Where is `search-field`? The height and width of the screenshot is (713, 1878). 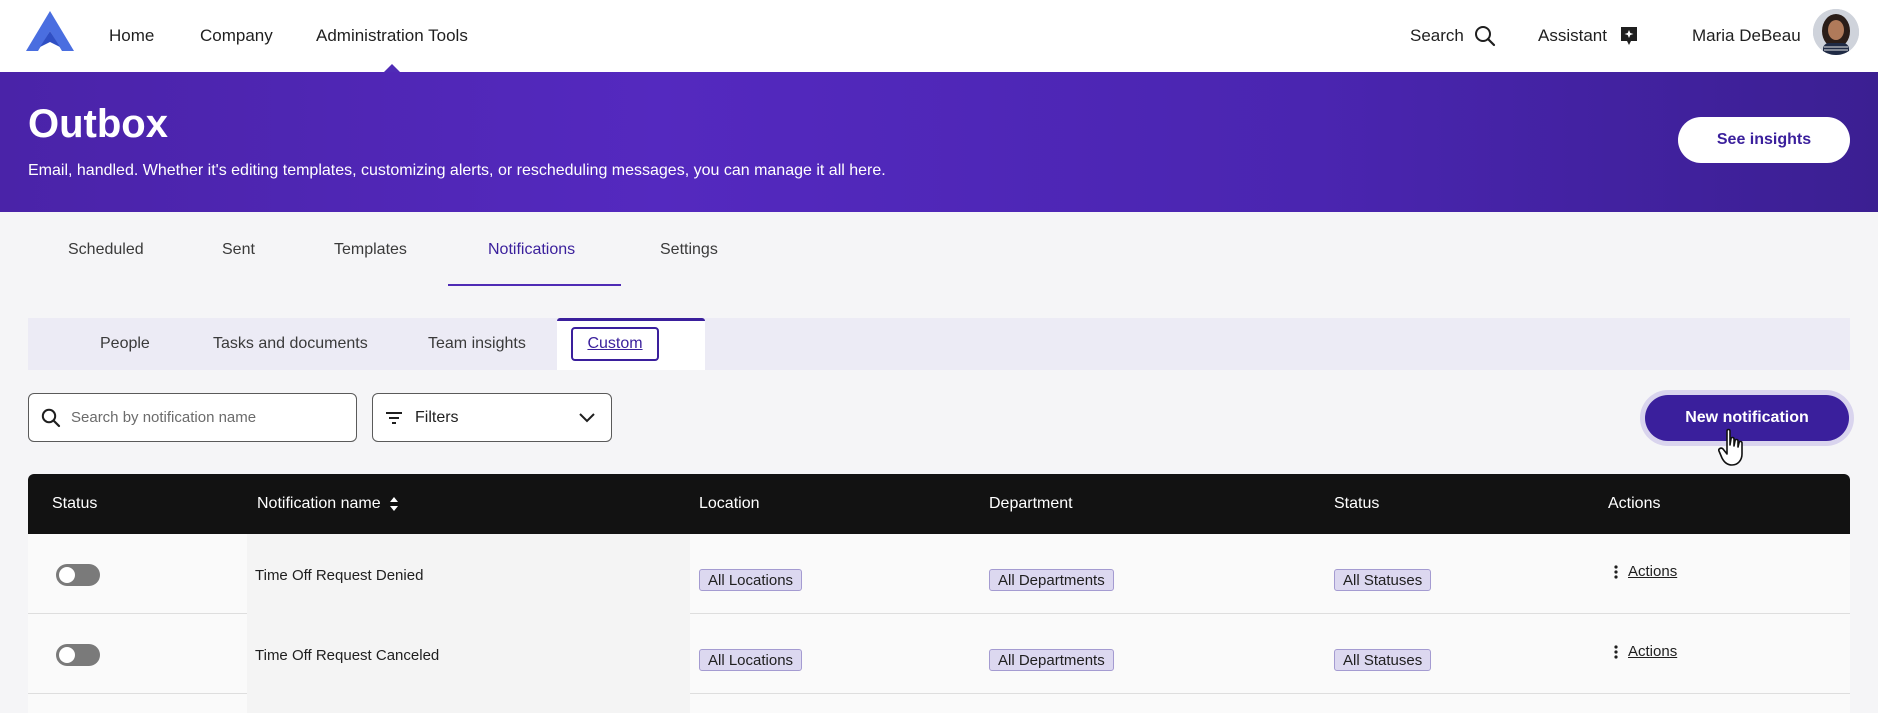 search-field is located at coordinates (192, 417).